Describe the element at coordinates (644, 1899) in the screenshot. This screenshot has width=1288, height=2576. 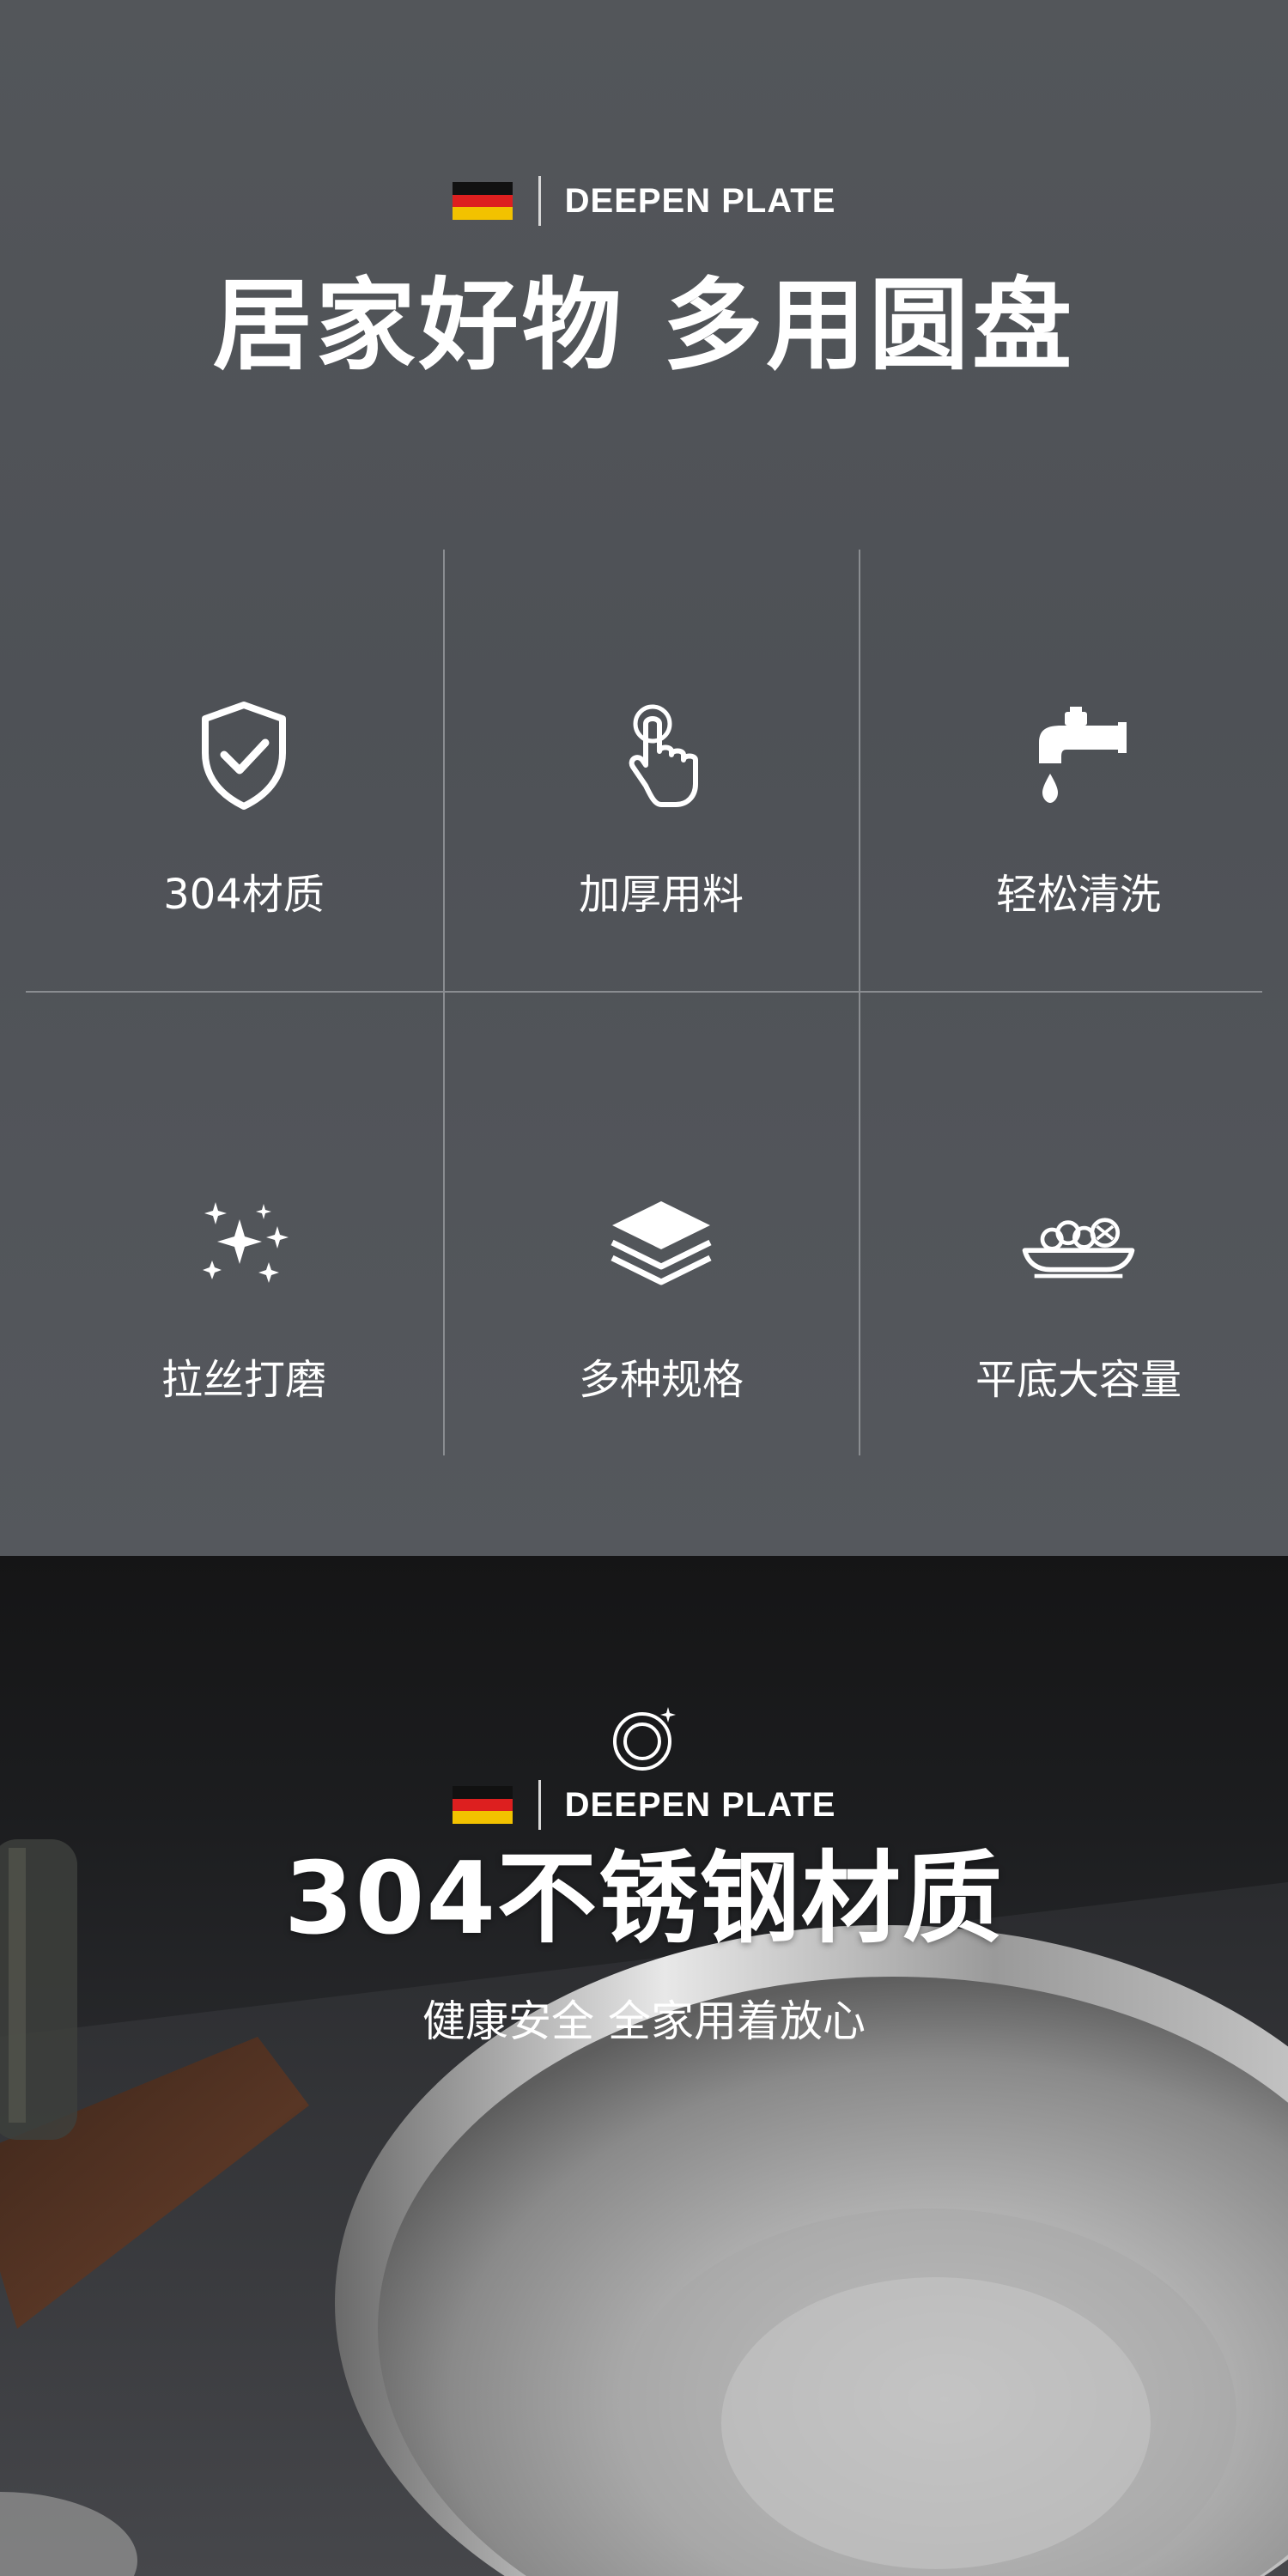
I see `section-title: 304不锈钢材质` at that location.